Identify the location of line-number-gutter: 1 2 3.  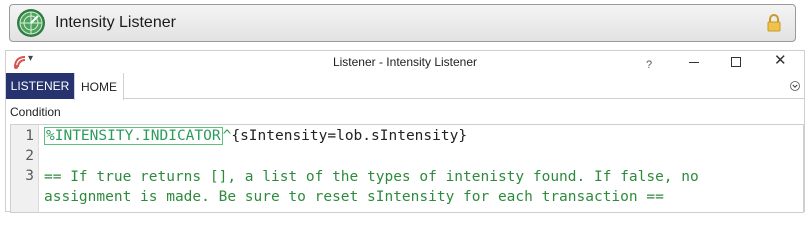
(25, 168).